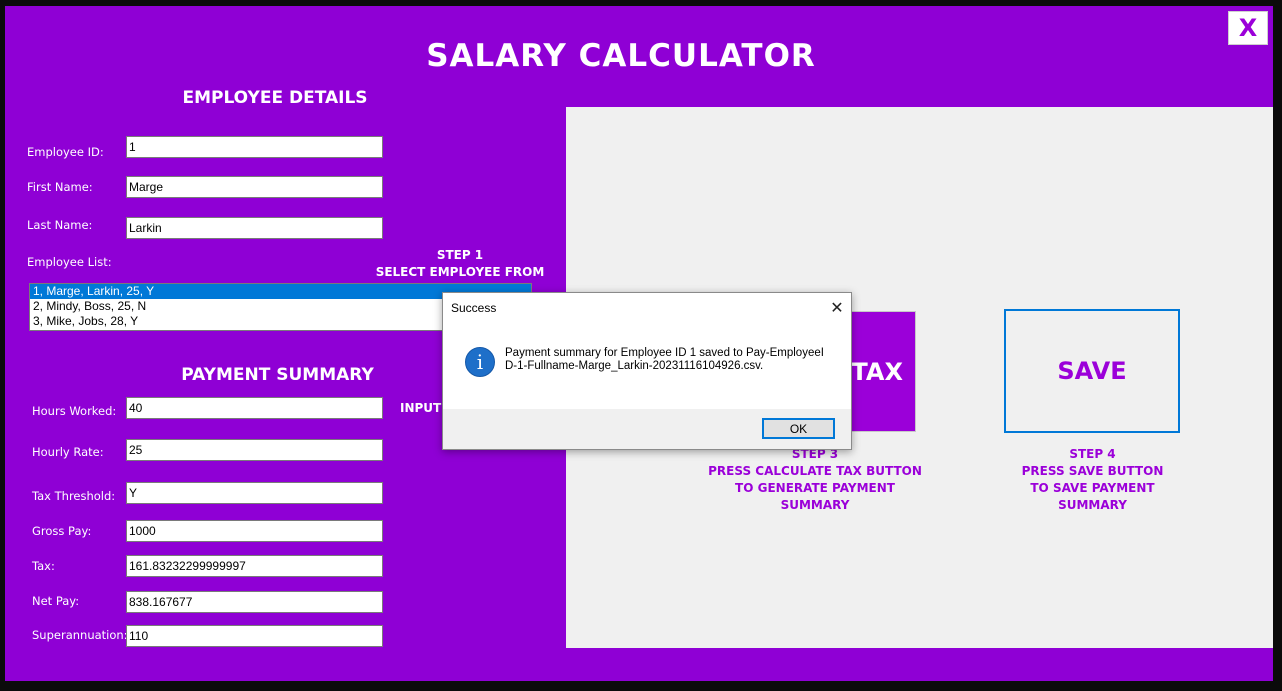  What do you see at coordinates (74, 411) in the screenshot?
I see `hours-worked-label: Hours Worked:` at bounding box center [74, 411].